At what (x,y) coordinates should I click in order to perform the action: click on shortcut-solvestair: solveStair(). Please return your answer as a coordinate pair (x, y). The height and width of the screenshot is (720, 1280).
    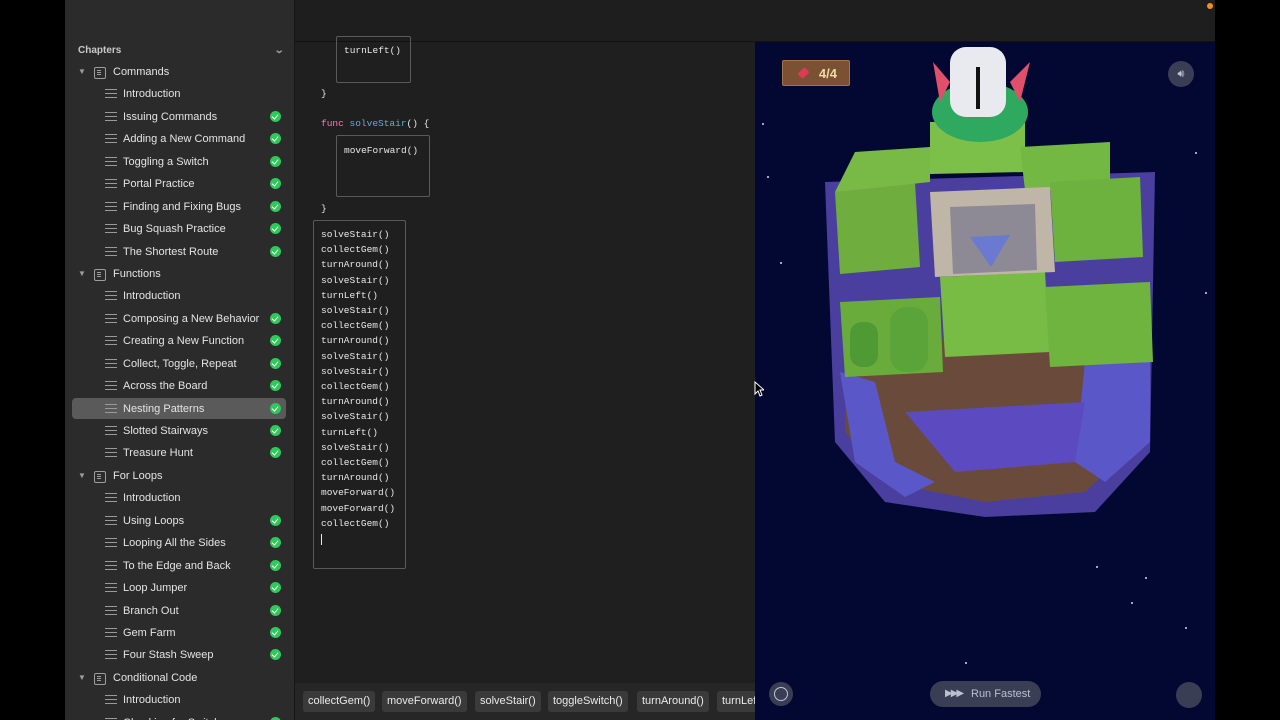
    Looking at the image, I should click on (508, 701).